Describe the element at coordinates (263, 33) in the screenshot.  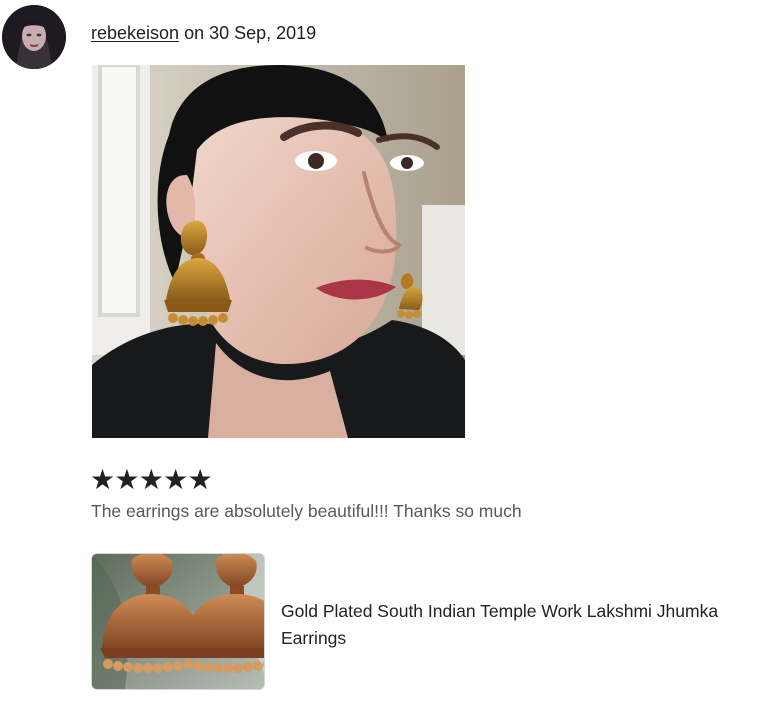
I see `review-date: 30 Sep, 2019` at that location.